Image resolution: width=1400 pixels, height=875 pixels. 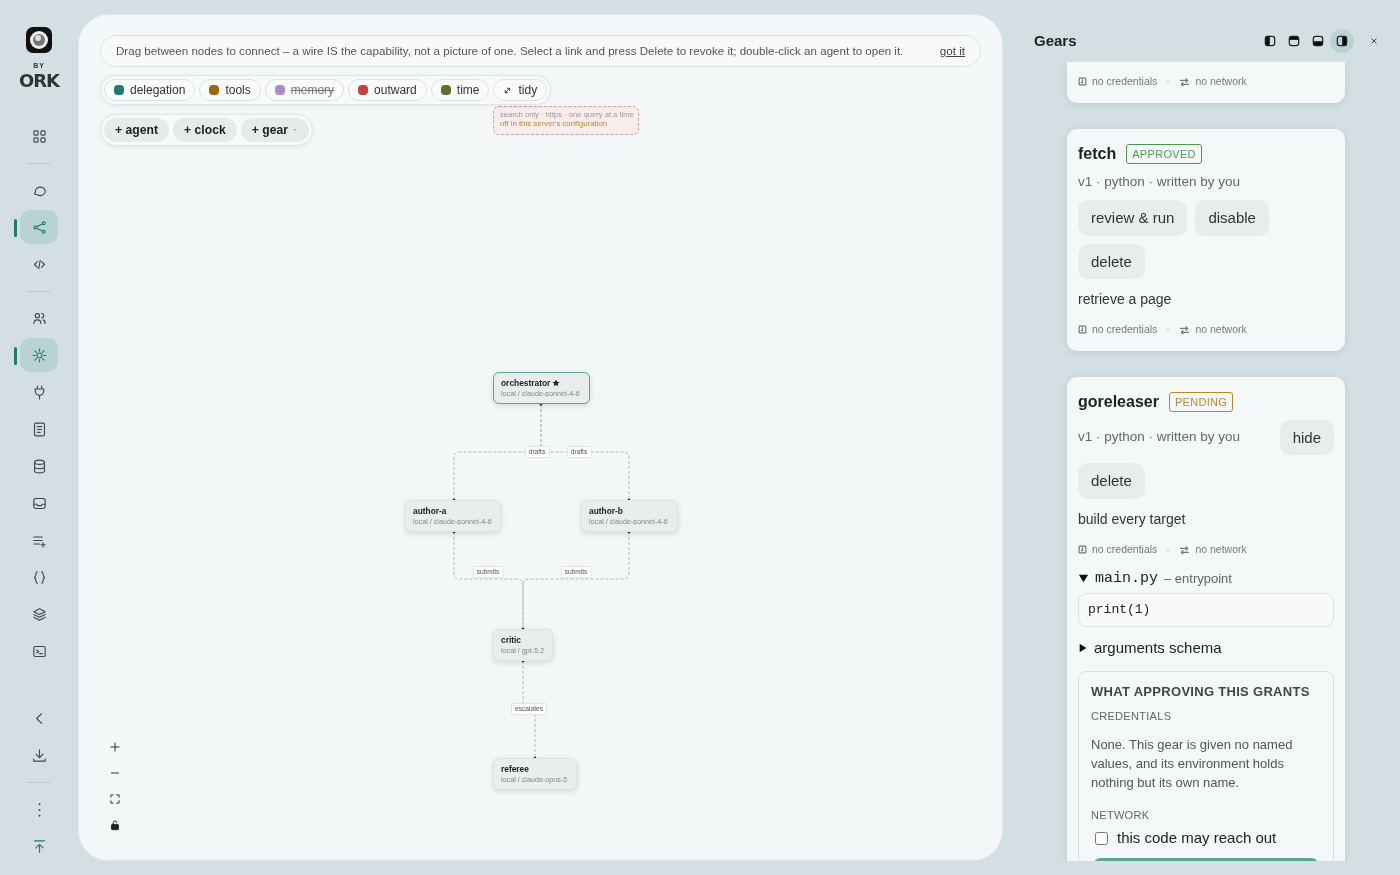 What do you see at coordinates (1155, 578) in the screenshot?
I see `file-toggle: main.py – entrypoint` at bounding box center [1155, 578].